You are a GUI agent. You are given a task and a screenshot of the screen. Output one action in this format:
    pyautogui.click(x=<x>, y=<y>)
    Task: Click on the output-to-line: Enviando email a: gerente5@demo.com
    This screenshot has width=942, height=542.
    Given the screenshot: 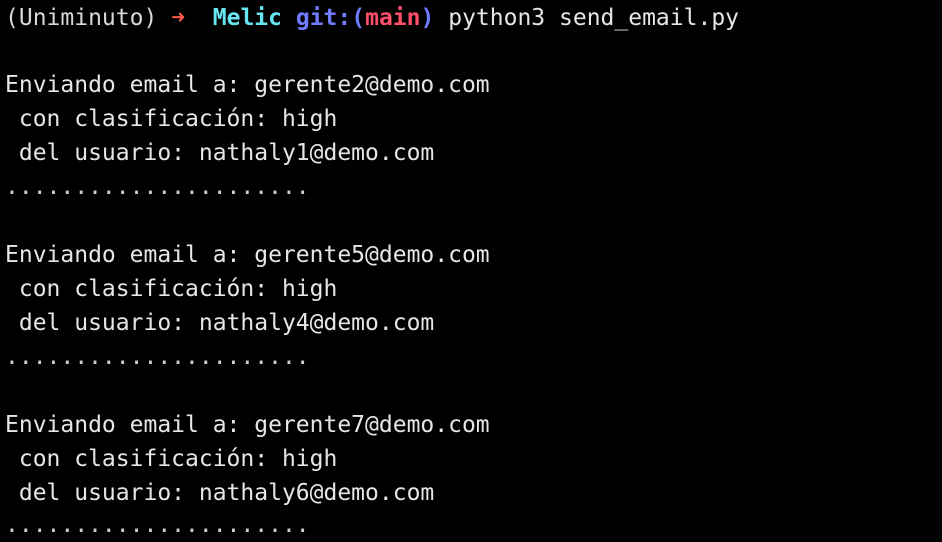 What is the action you would take?
    pyautogui.click(x=247, y=255)
    